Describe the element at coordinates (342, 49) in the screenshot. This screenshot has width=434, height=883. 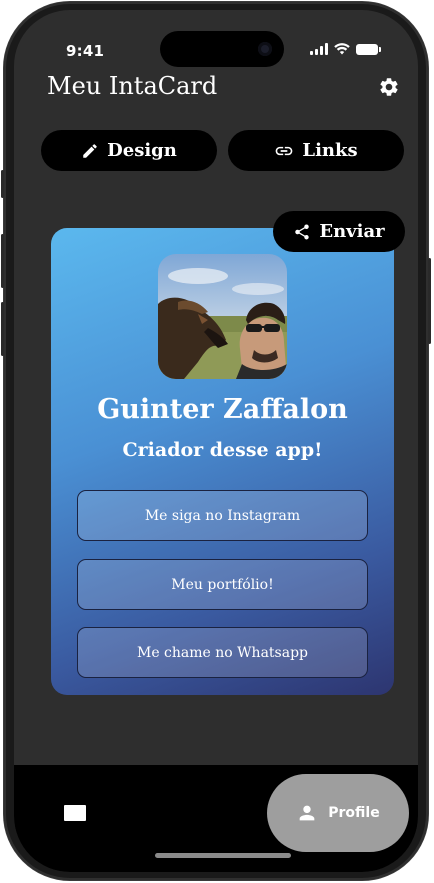
I see `wifi-icon` at that location.